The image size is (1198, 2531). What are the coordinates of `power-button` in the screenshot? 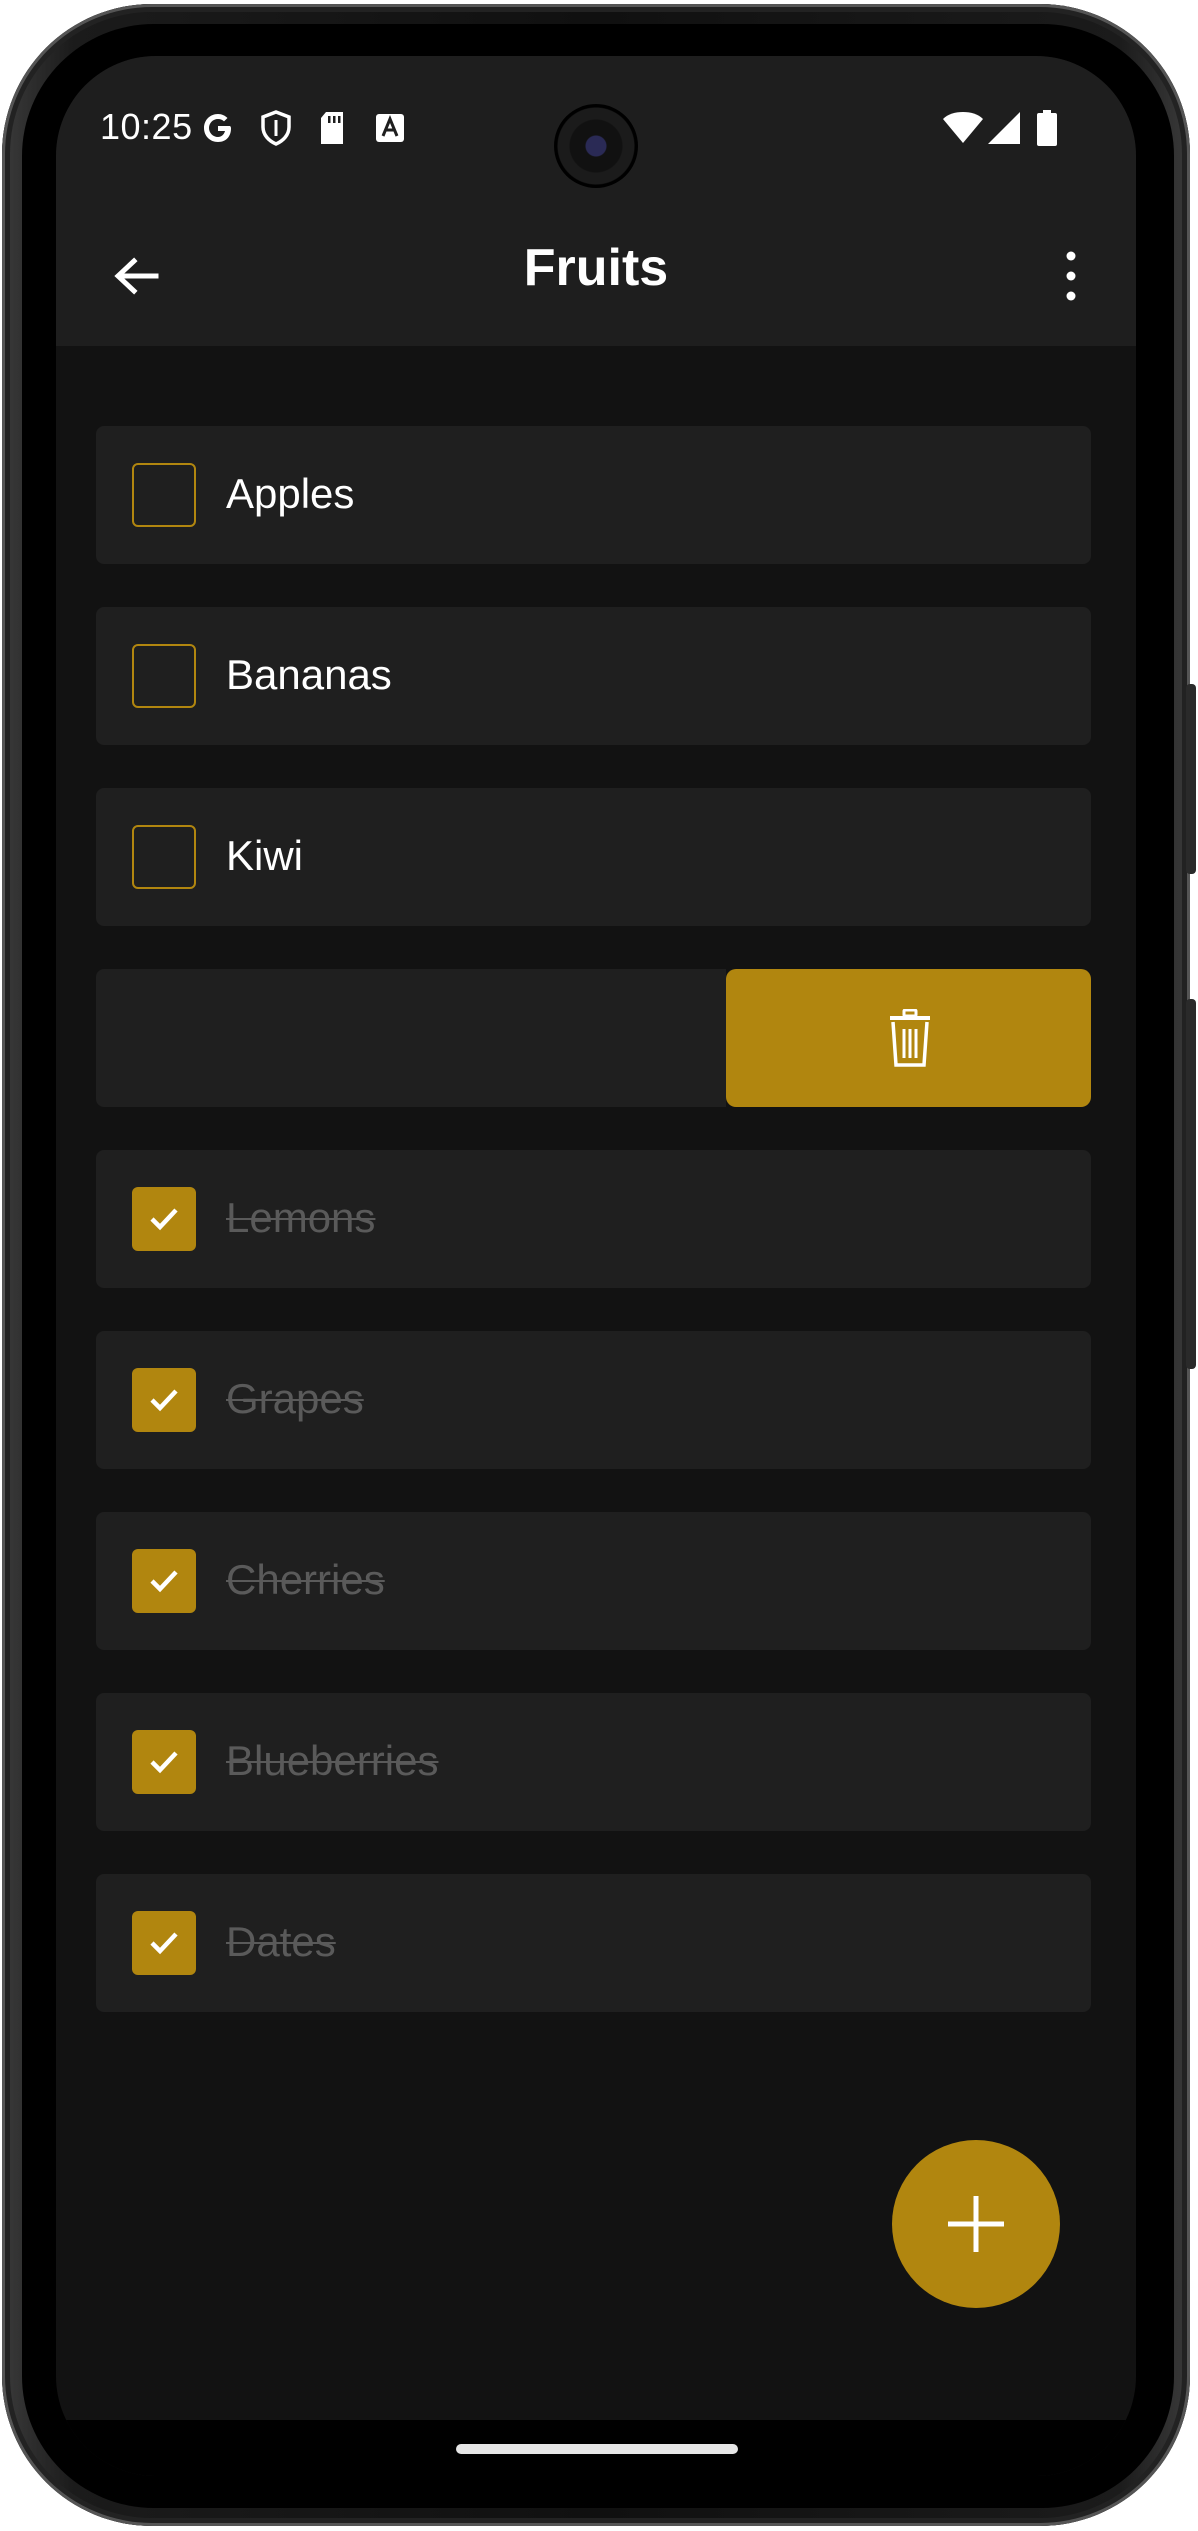 It's located at (1191, 1184).